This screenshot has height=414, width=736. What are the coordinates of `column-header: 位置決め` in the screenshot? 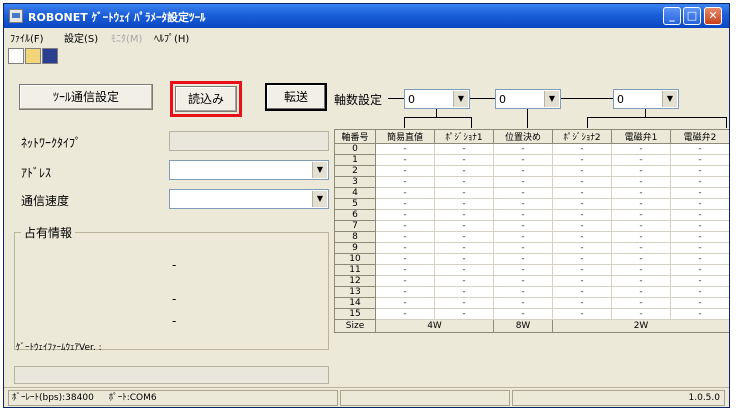 It's located at (523, 136).